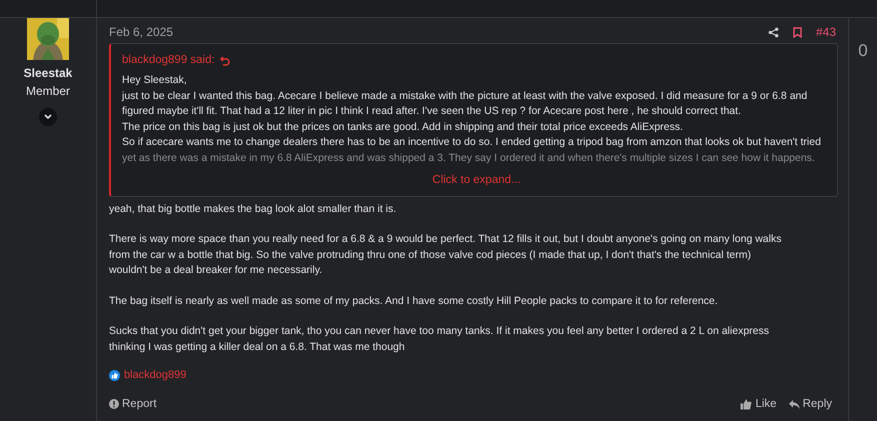  I want to click on quote-line: Hey Sleestak,, so click(155, 80).